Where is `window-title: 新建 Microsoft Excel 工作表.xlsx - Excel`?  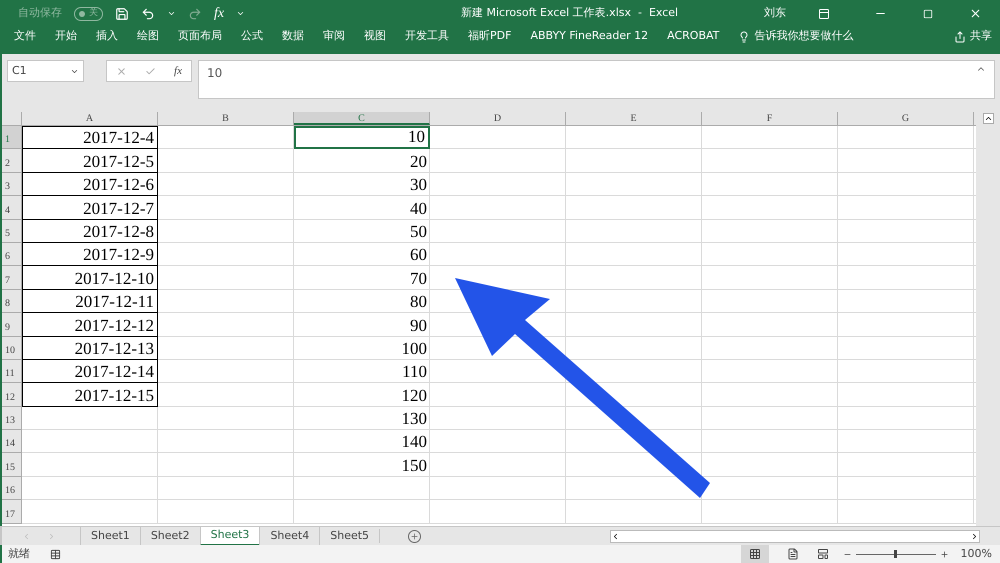 window-title: 新建 Microsoft Excel 工作表.xlsx - Excel is located at coordinates (569, 13).